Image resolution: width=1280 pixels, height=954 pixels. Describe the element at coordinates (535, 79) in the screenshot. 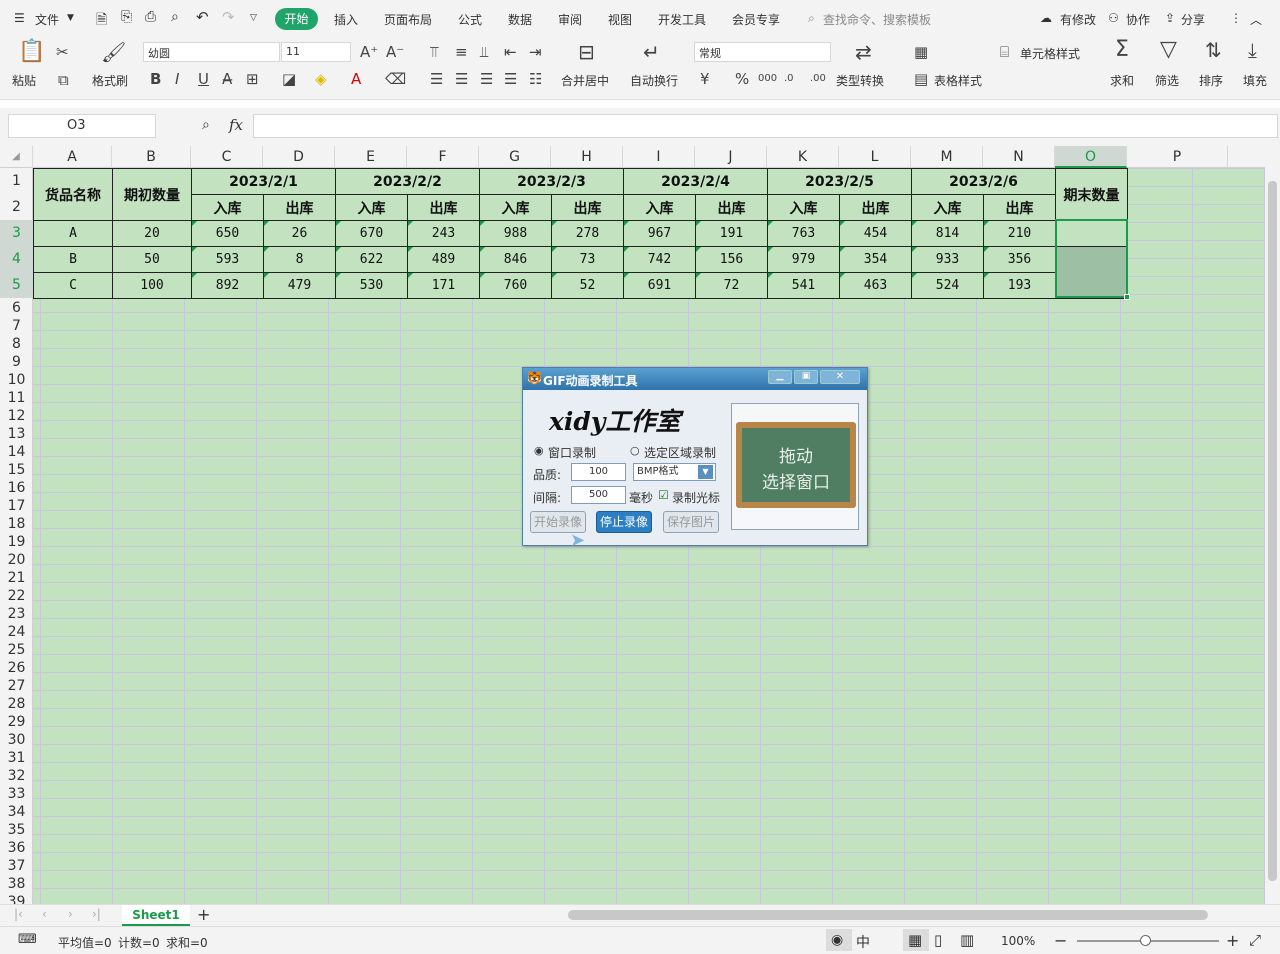

I see `distributed-icon: ☷` at that location.